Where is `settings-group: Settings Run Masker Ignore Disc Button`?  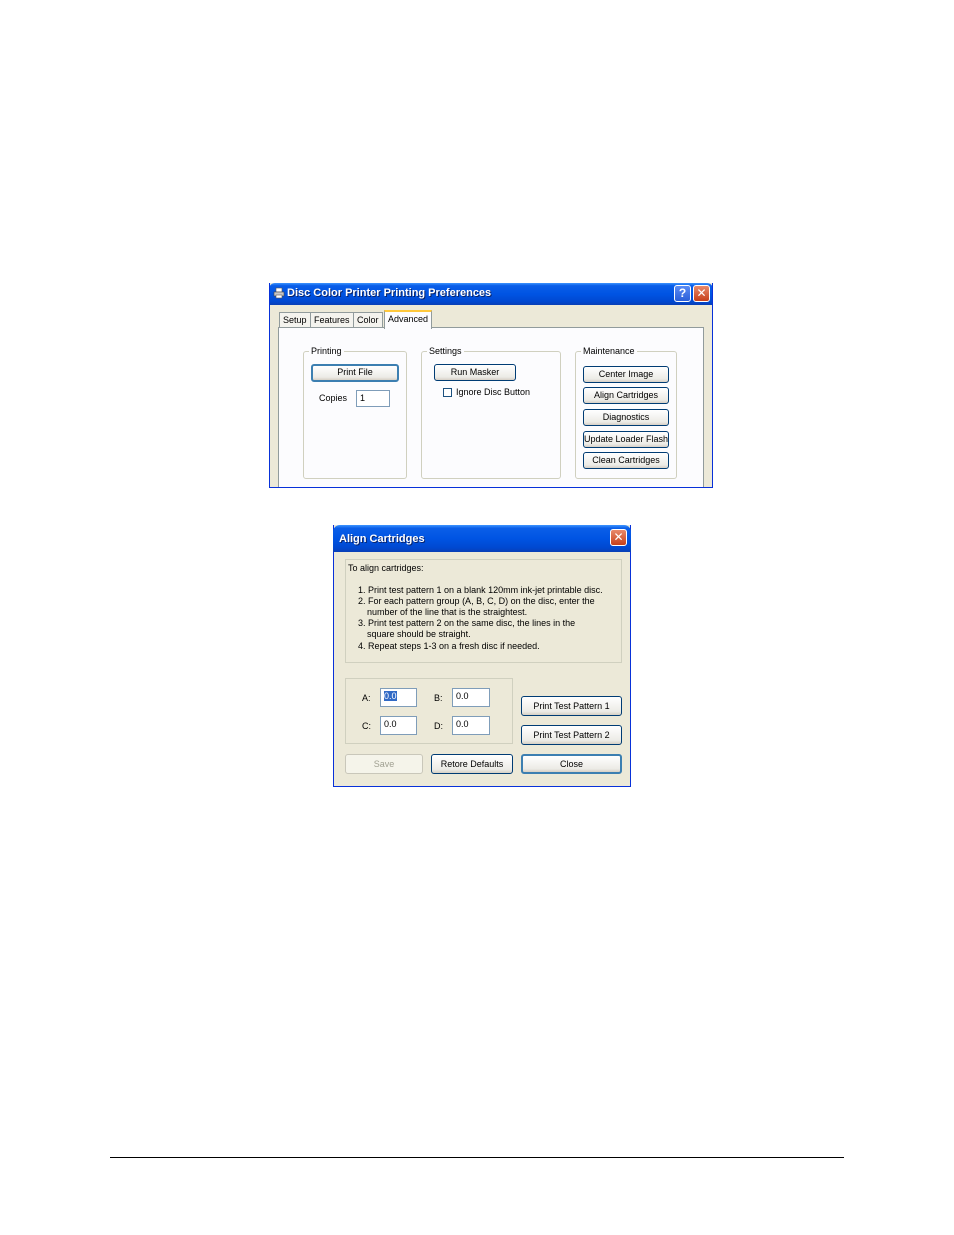 settings-group: Settings Run Masker Ignore Disc Button is located at coordinates (491, 412).